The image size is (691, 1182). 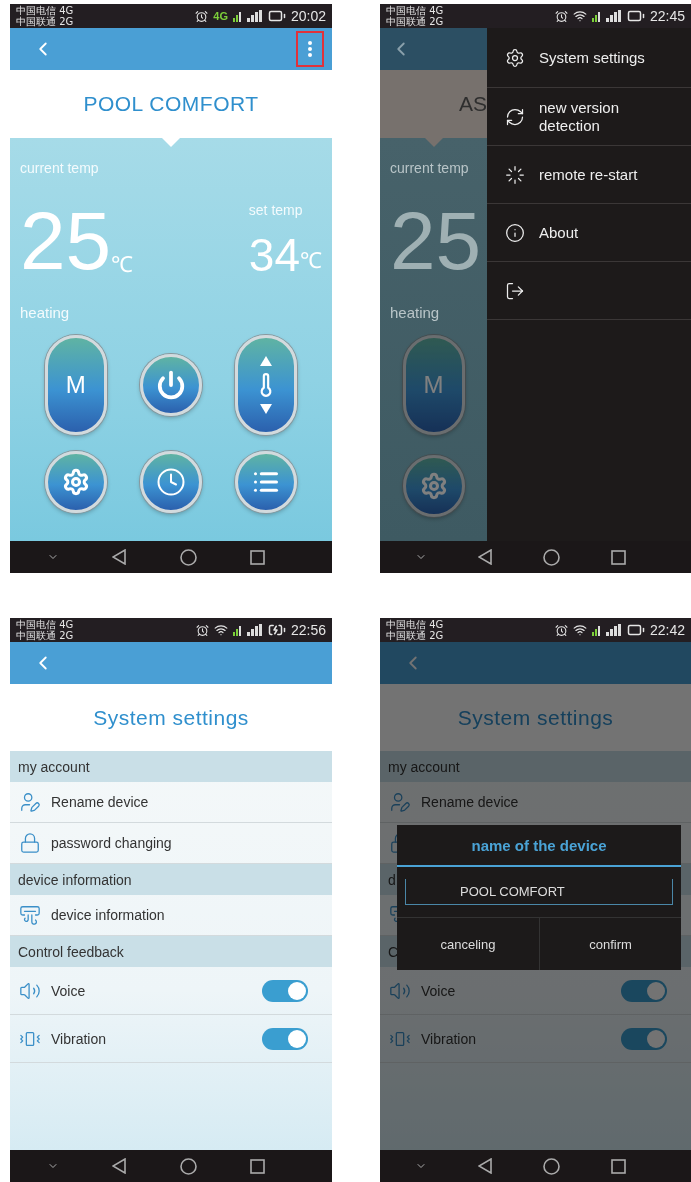 What do you see at coordinates (515, 290) in the screenshot?
I see `exit-icon` at bounding box center [515, 290].